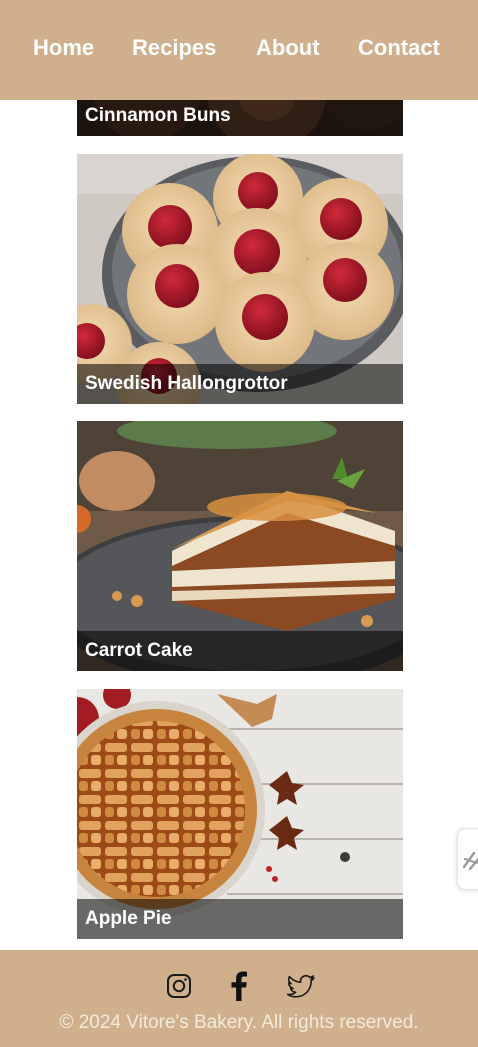 The image size is (478, 1047). I want to click on recipe-title: Cinnamon Buns, so click(240, 116).